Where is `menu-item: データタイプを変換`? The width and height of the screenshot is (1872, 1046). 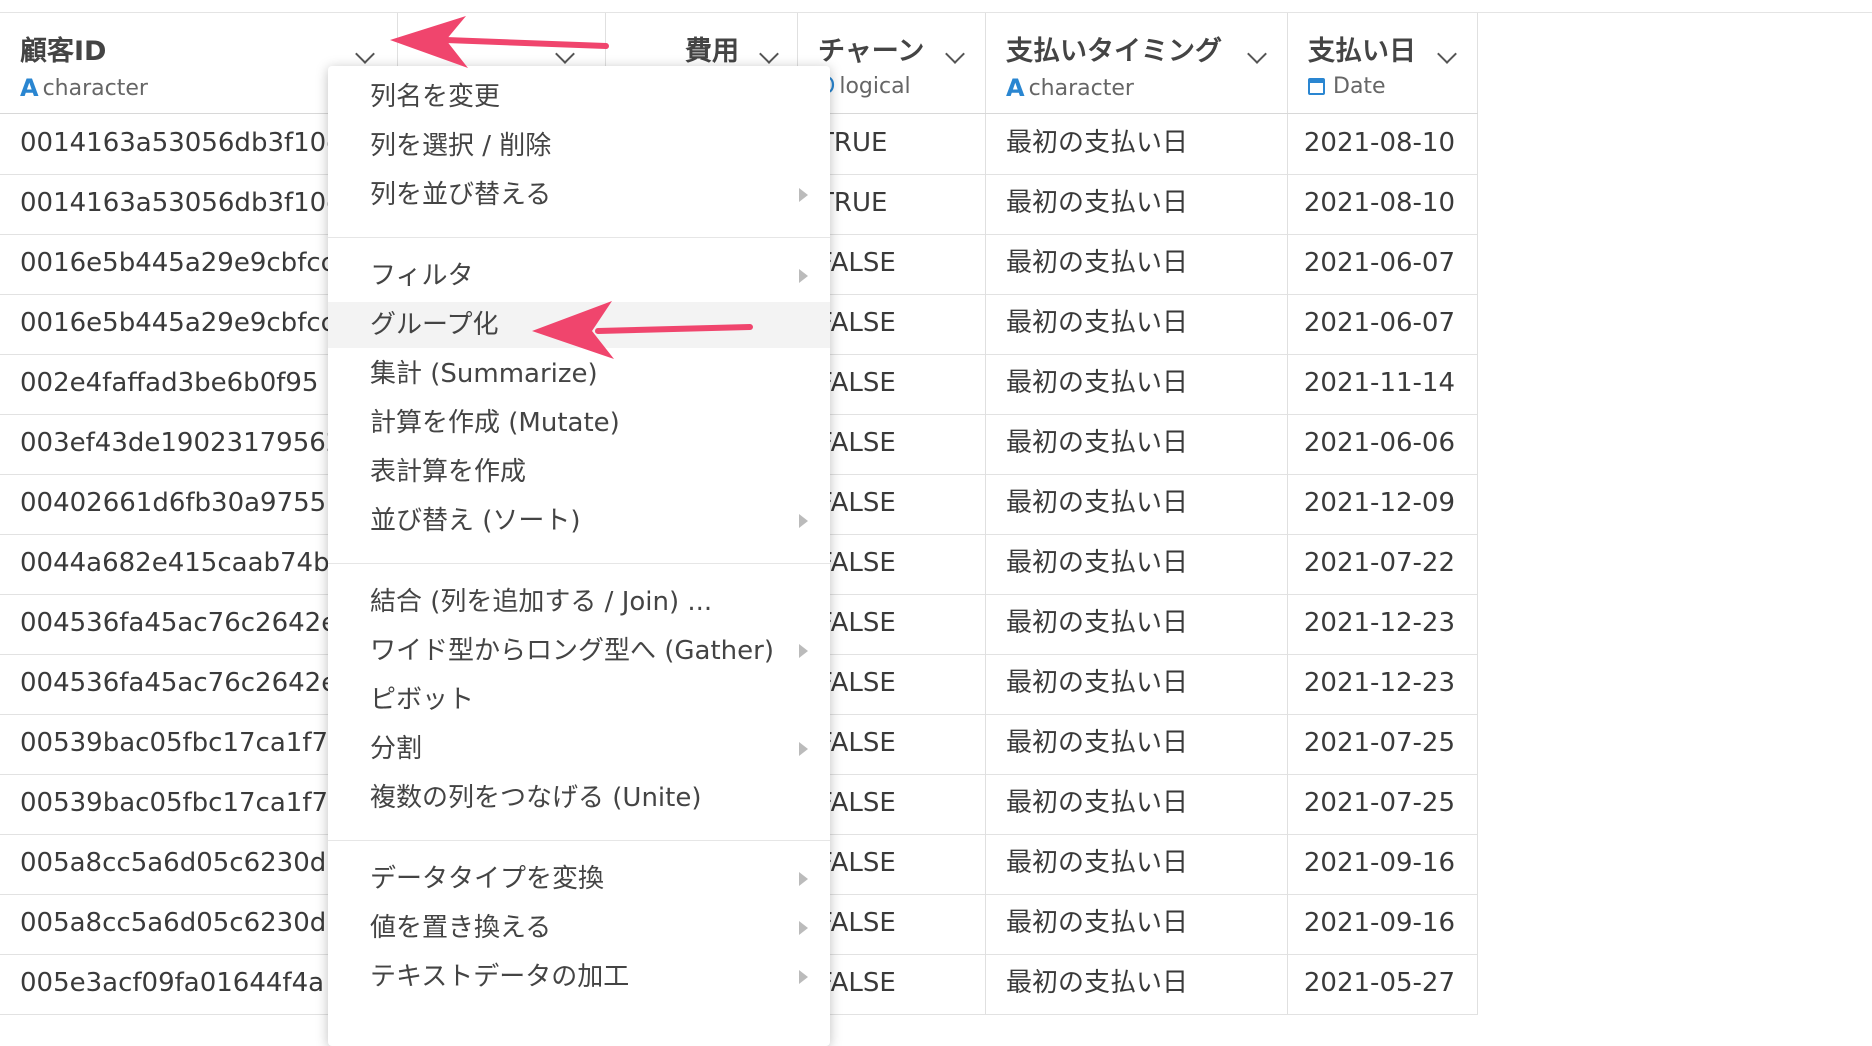 menu-item: データタイプを変換 is located at coordinates (579, 879).